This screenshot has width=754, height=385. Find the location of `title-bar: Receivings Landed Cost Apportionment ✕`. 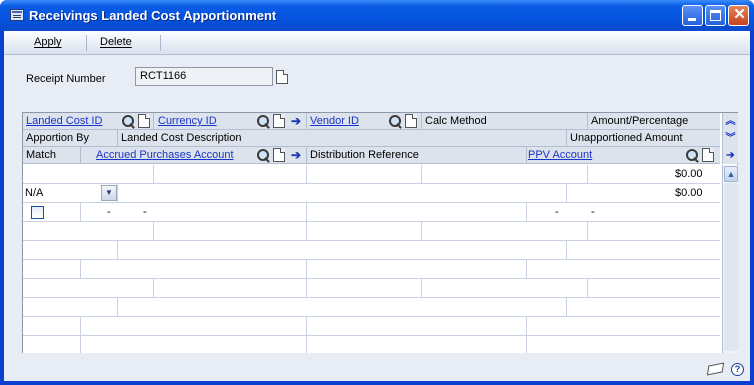

title-bar: Receivings Landed Cost Apportionment ✕ is located at coordinates (377, 15).